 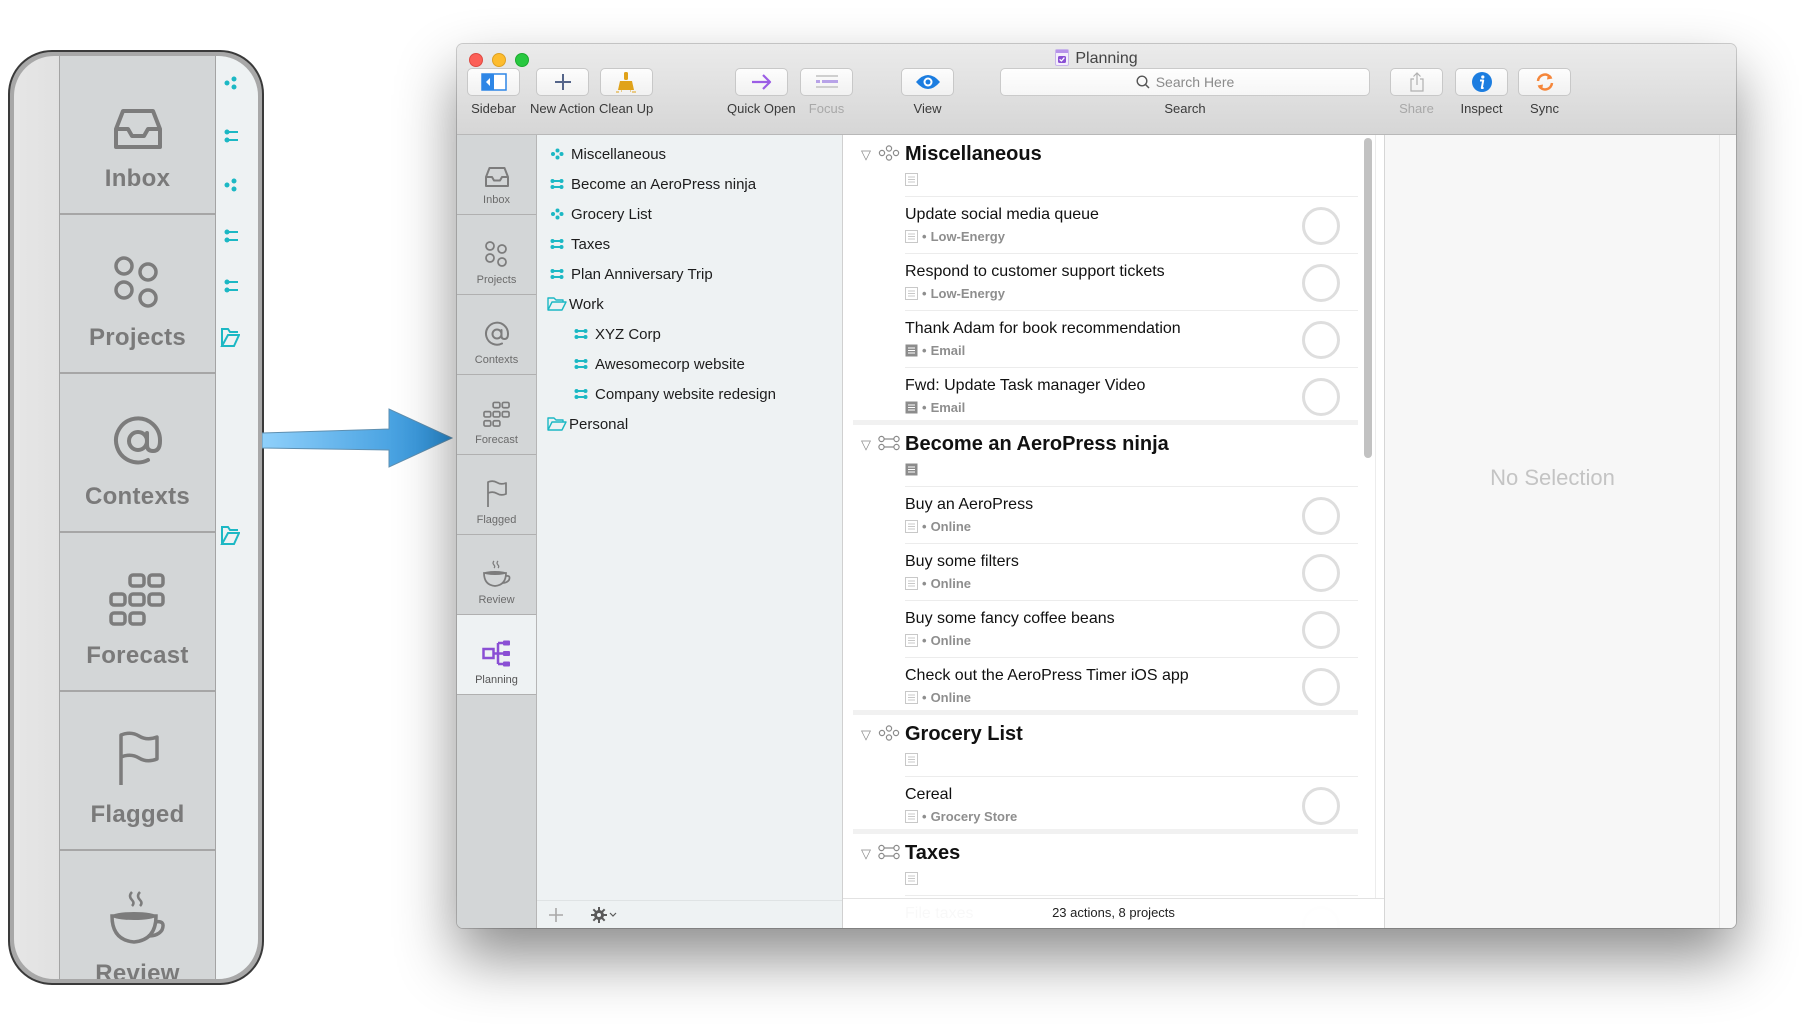 What do you see at coordinates (1035, 272) in the screenshot?
I see `task-name: Respond to customer support tickets` at bounding box center [1035, 272].